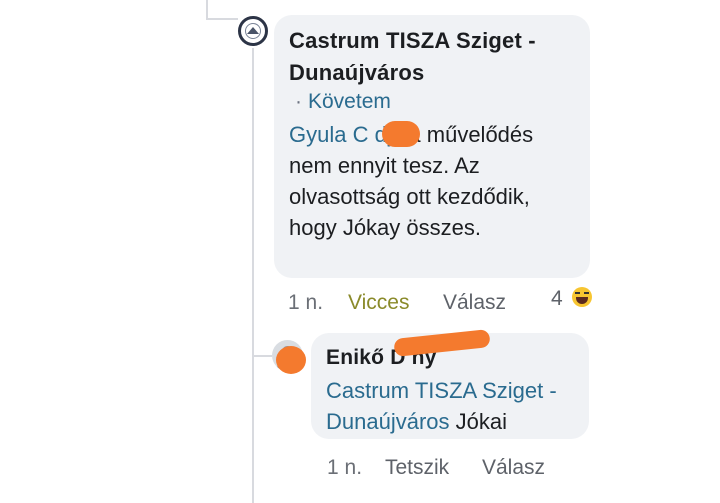 This screenshot has height=503, width=720. I want to click on thread-line-reply-elbow, so click(262, 356).